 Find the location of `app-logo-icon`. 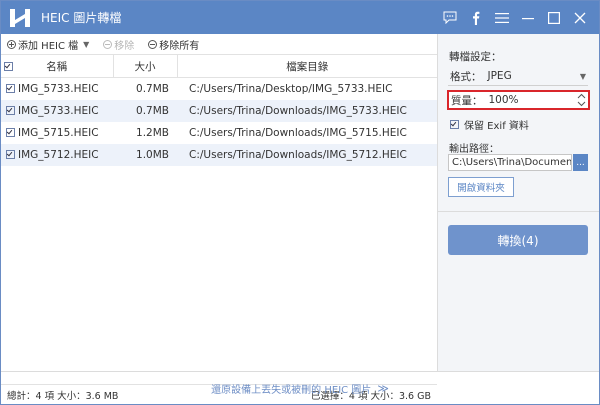

app-logo-icon is located at coordinates (20, 17).